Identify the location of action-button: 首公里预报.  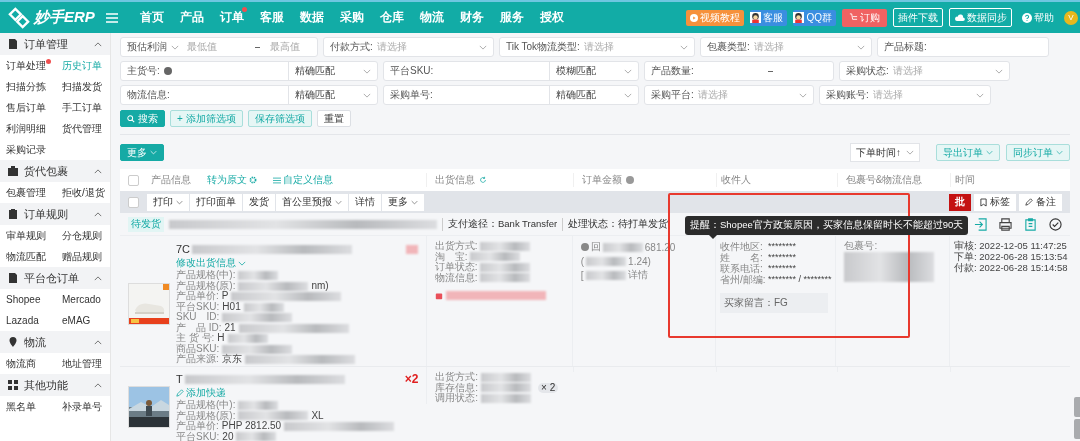
(312, 202).